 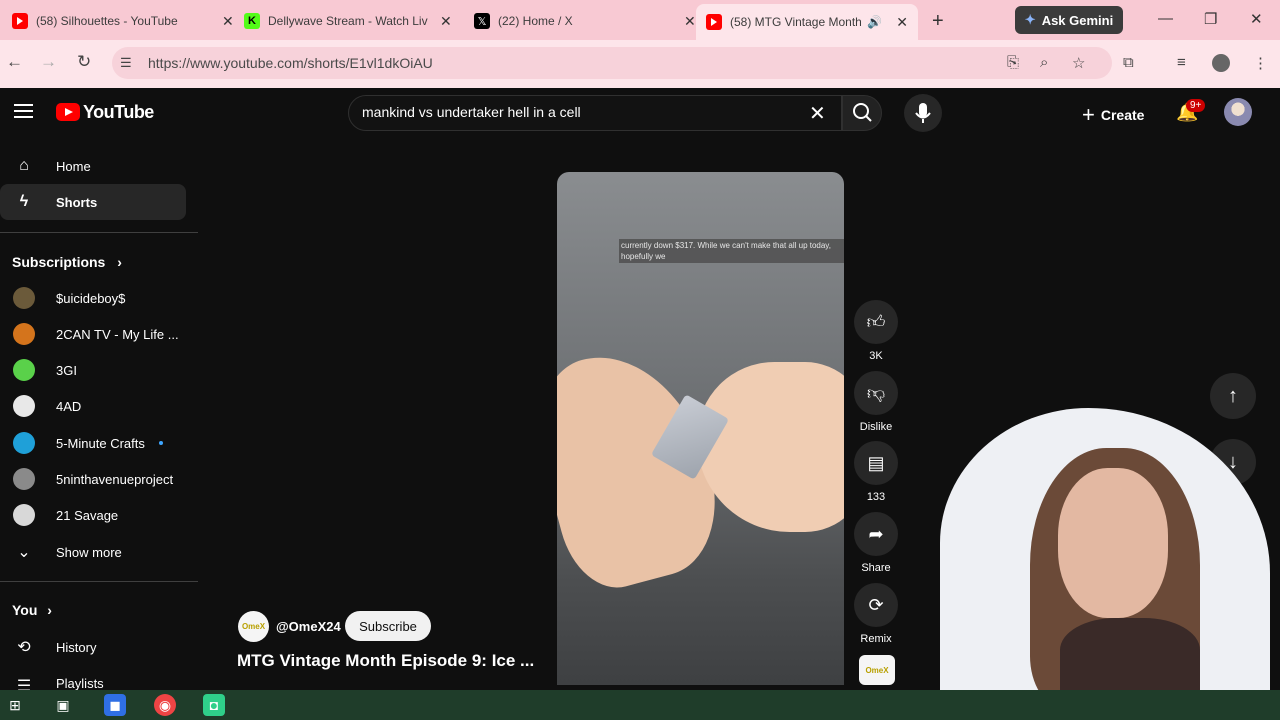 What do you see at coordinates (59, 262) in the screenshot?
I see `subscriptions-header-label: Subscriptions` at bounding box center [59, 262].